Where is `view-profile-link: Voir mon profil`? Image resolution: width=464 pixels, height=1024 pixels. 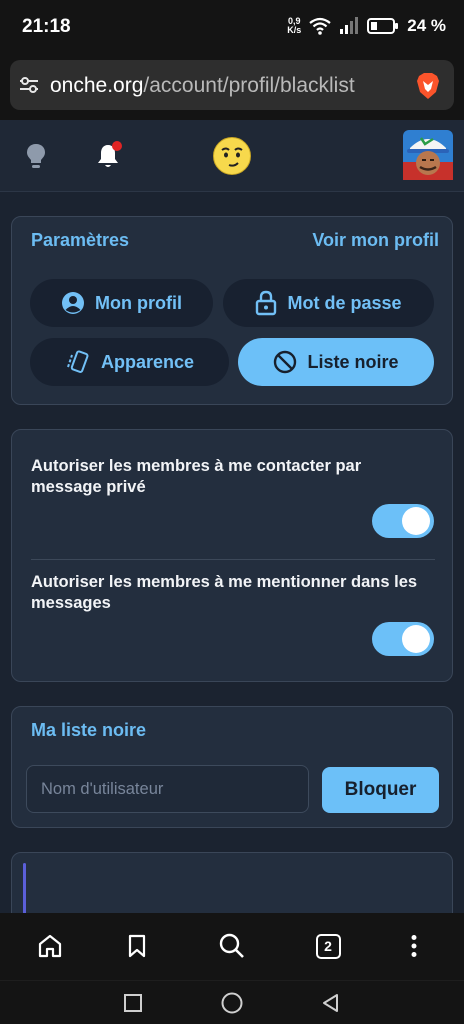
view-profile-link: Voir mon profil is located at coordinates (375, 240).